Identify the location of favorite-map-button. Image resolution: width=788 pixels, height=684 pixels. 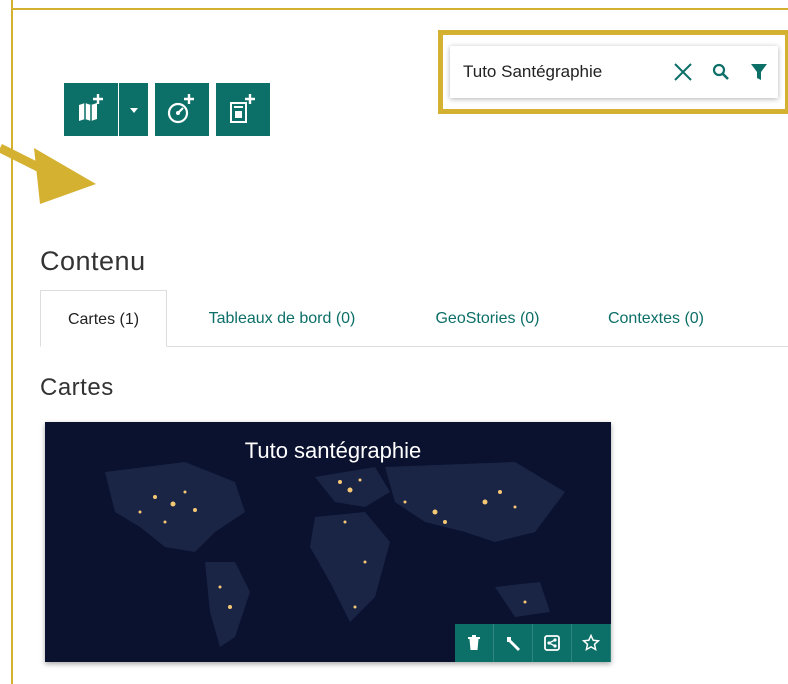
(591, 643).